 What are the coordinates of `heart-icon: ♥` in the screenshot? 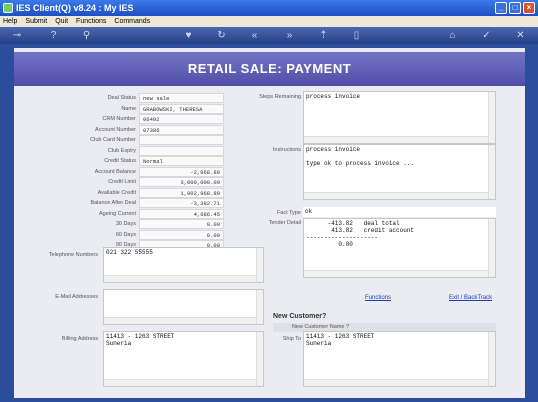 It's located at (188, 35).